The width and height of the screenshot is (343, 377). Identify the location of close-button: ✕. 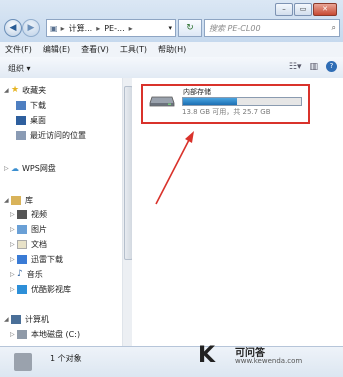
(325, 9).